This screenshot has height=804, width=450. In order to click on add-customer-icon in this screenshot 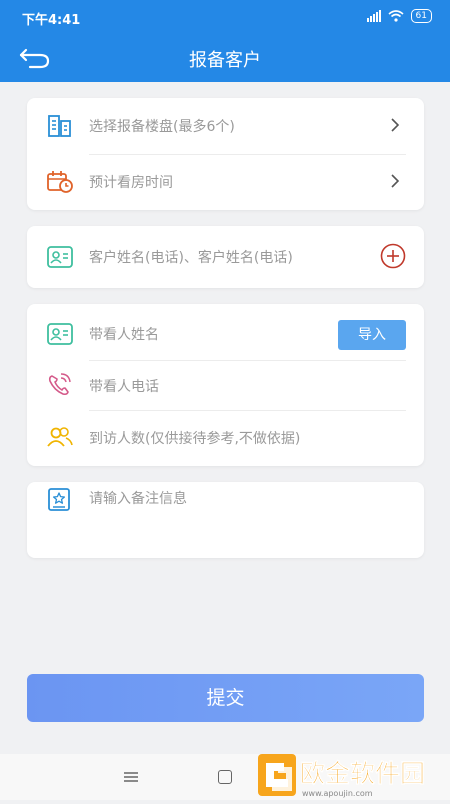, I will do `click(393, 256)`.